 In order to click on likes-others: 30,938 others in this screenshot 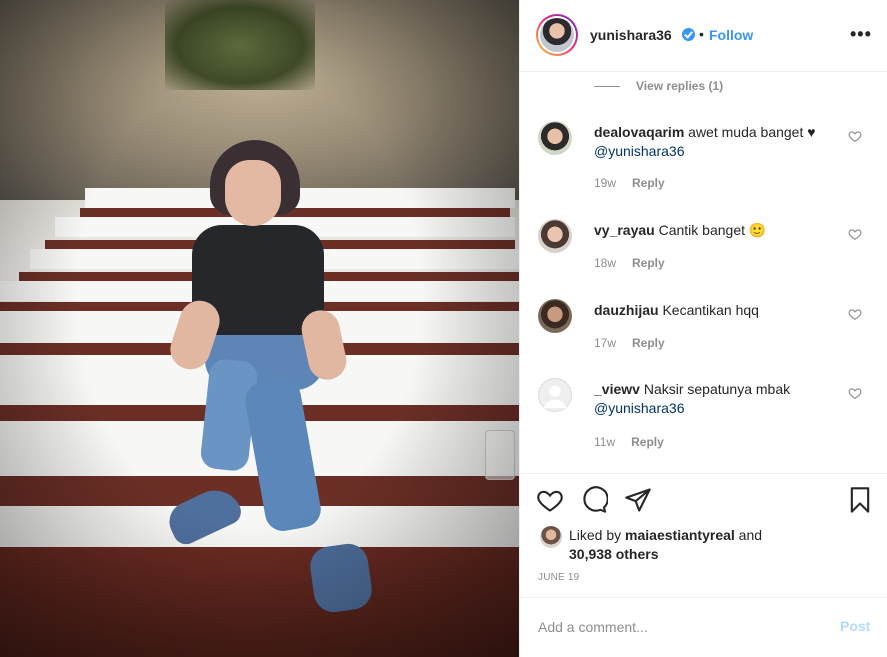, I will do `click(614, 554)`.